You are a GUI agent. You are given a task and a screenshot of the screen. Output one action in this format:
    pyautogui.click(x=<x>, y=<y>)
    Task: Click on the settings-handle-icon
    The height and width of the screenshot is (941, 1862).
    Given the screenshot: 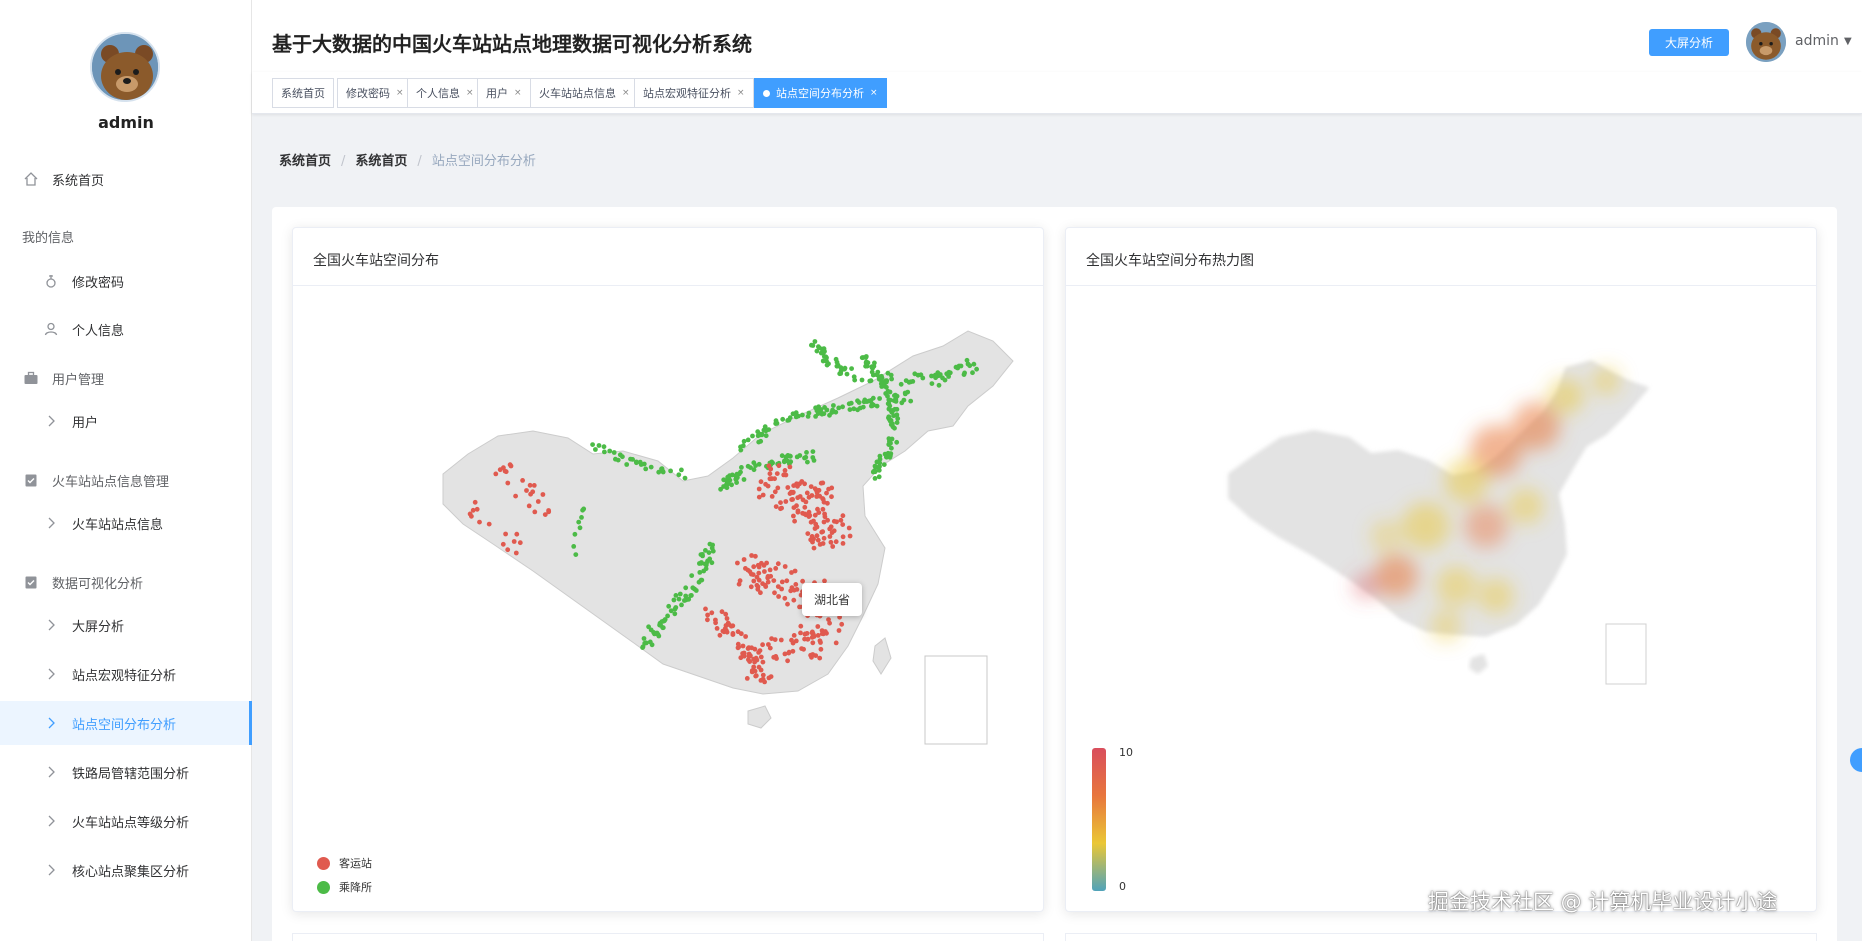 What is the action you would take?
    pyautogui.click(x=1856, y=760)
    